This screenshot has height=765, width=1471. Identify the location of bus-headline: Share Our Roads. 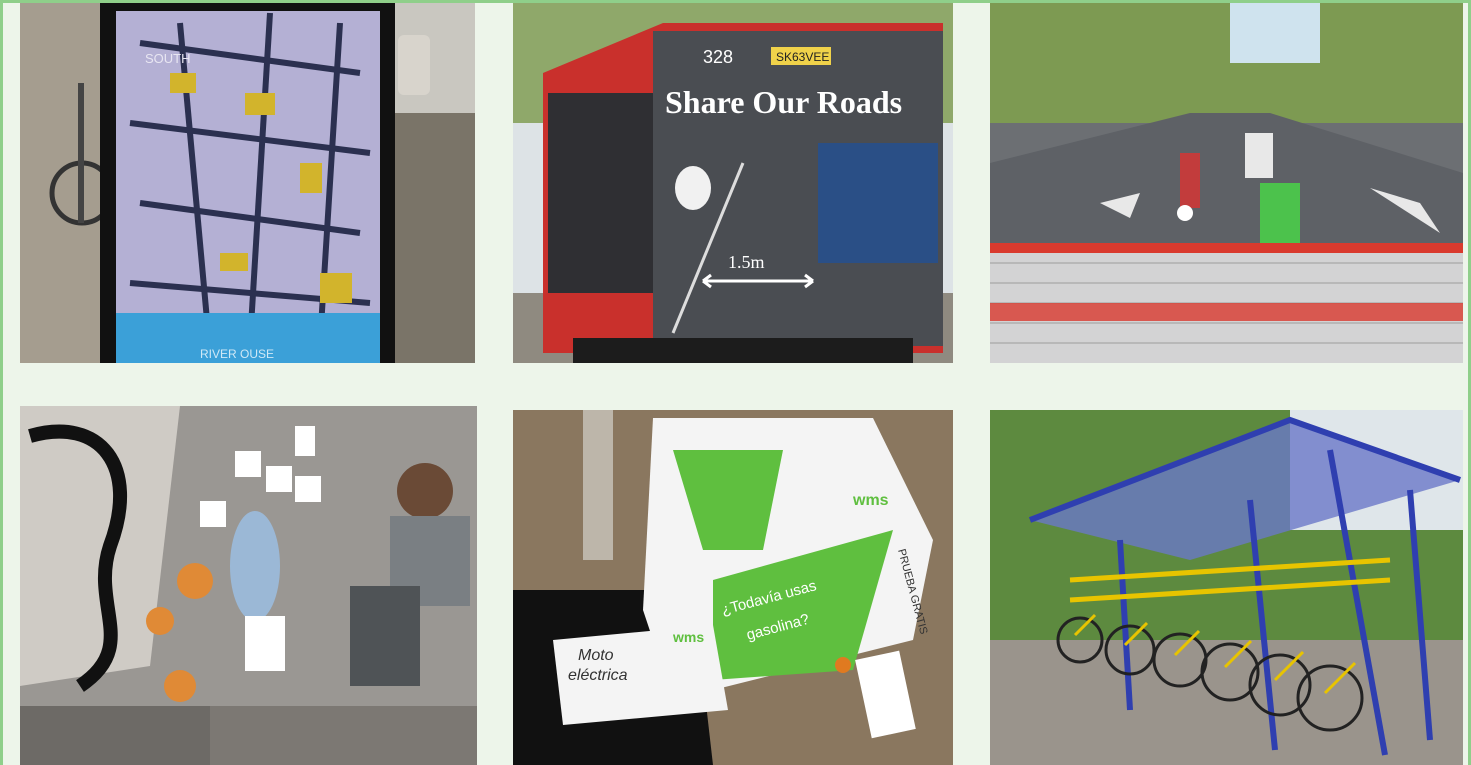
(783, 102).